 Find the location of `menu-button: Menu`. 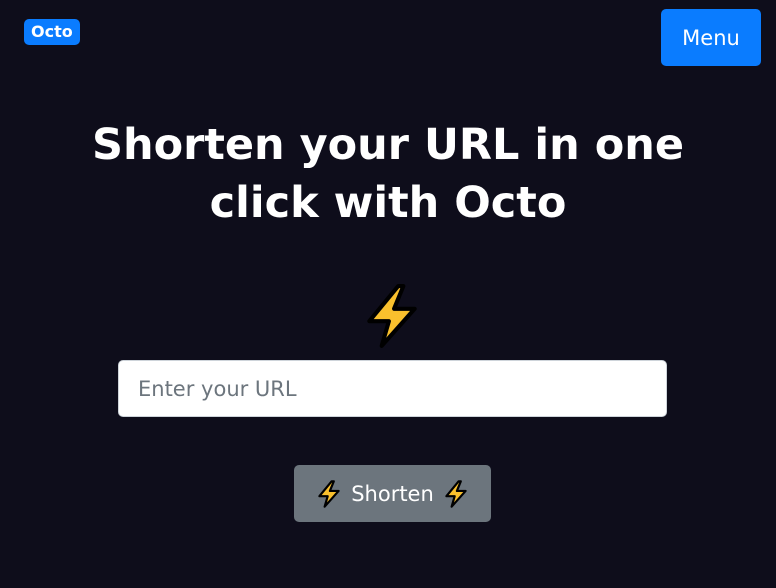

menu-button: Menu is located at coordinates (711, 37).